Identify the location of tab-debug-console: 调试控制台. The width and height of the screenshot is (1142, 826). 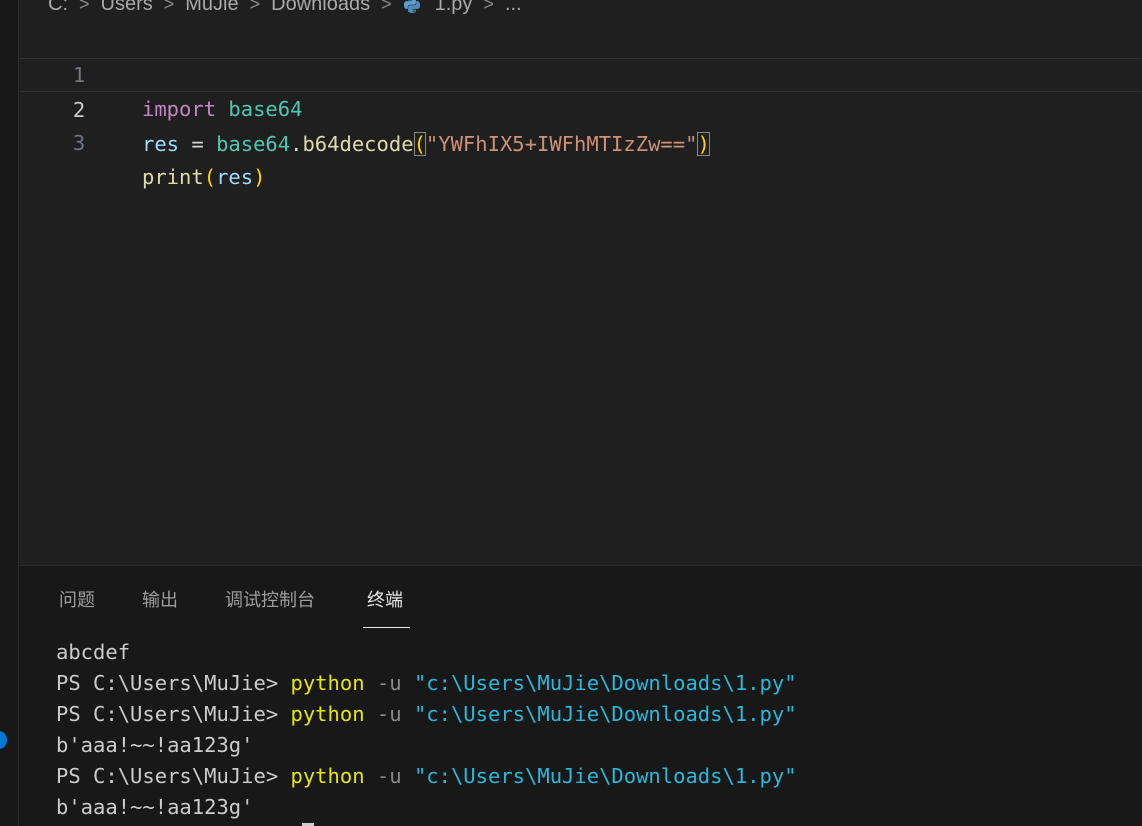
(270, 601).